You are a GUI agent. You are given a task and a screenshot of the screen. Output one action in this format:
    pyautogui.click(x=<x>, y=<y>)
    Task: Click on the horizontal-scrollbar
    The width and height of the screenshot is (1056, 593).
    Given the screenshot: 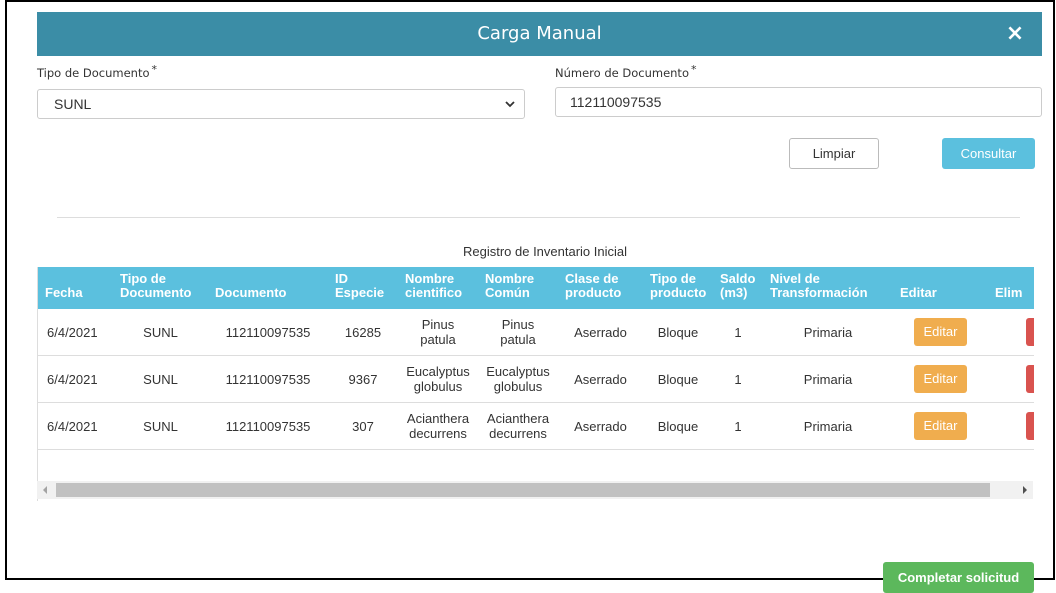 What is the action you would take?
    pyautogui.click(x=535, y=490)
    